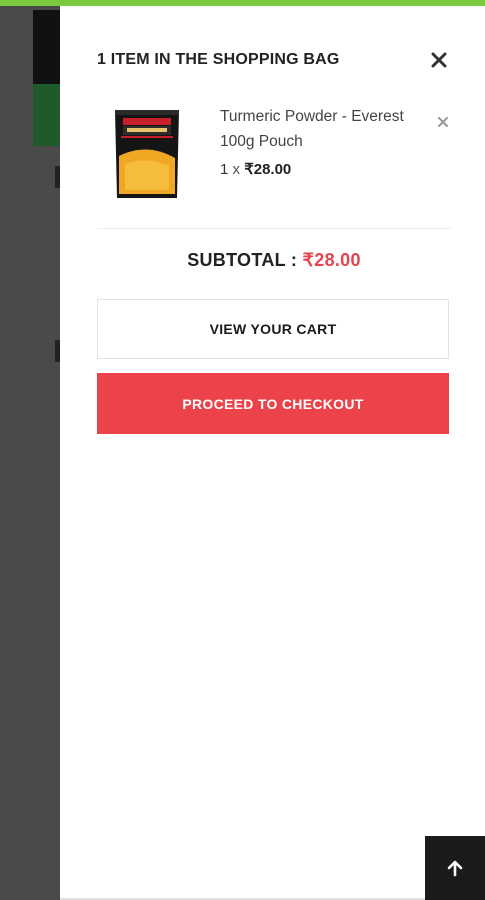 Image resolution: width=485 pixels, height=900 pixels. I want to click on item-quantity: 1, so click(224, 169).